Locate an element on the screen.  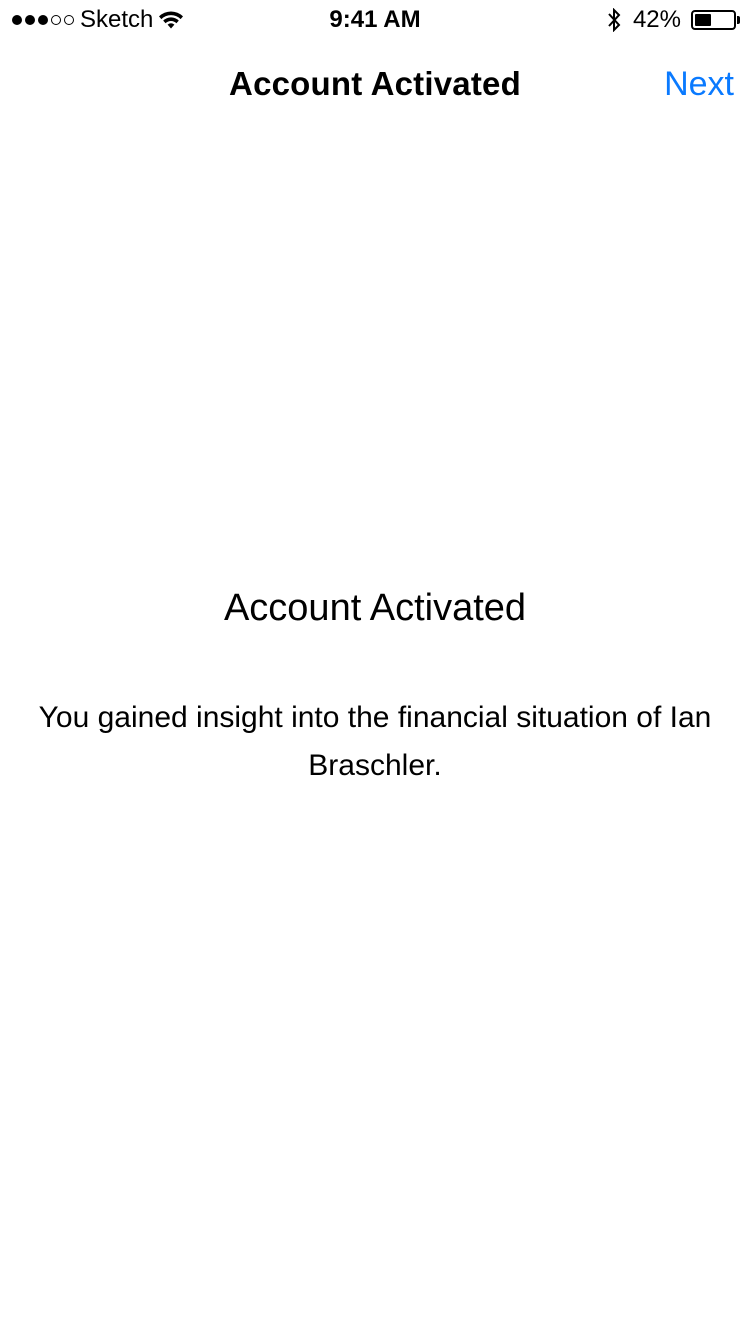
battery-icon is located at coordinates (713, 20).